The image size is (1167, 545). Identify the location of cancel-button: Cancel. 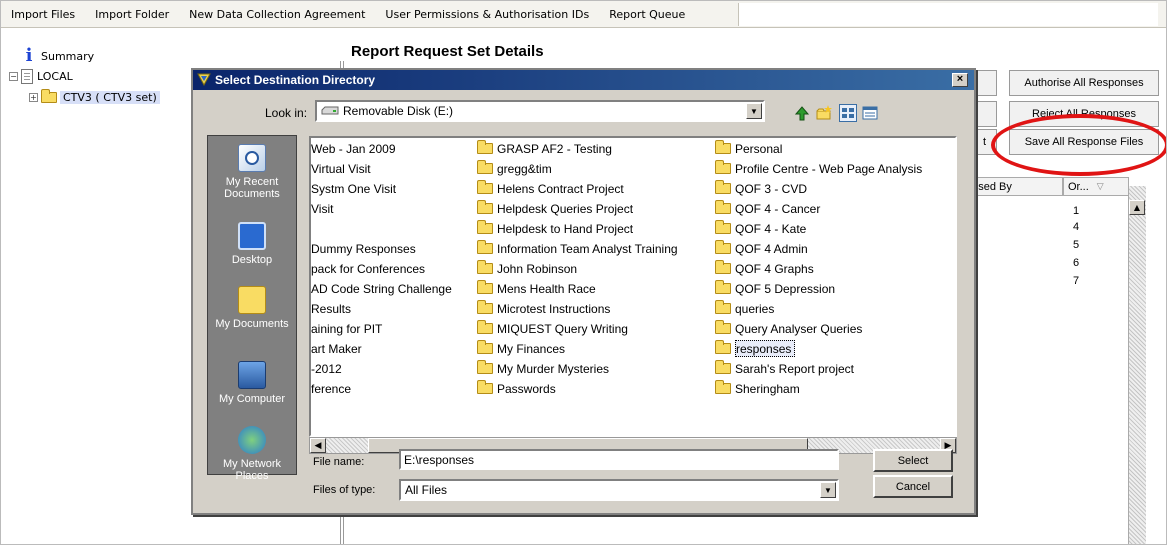
(913, 486).